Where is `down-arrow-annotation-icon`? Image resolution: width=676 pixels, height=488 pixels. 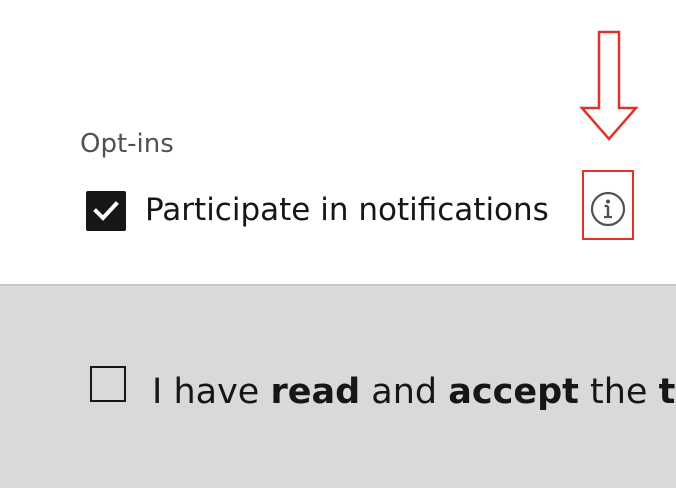
down-arrow-annotation-icon is located at coordinates (609, 85).